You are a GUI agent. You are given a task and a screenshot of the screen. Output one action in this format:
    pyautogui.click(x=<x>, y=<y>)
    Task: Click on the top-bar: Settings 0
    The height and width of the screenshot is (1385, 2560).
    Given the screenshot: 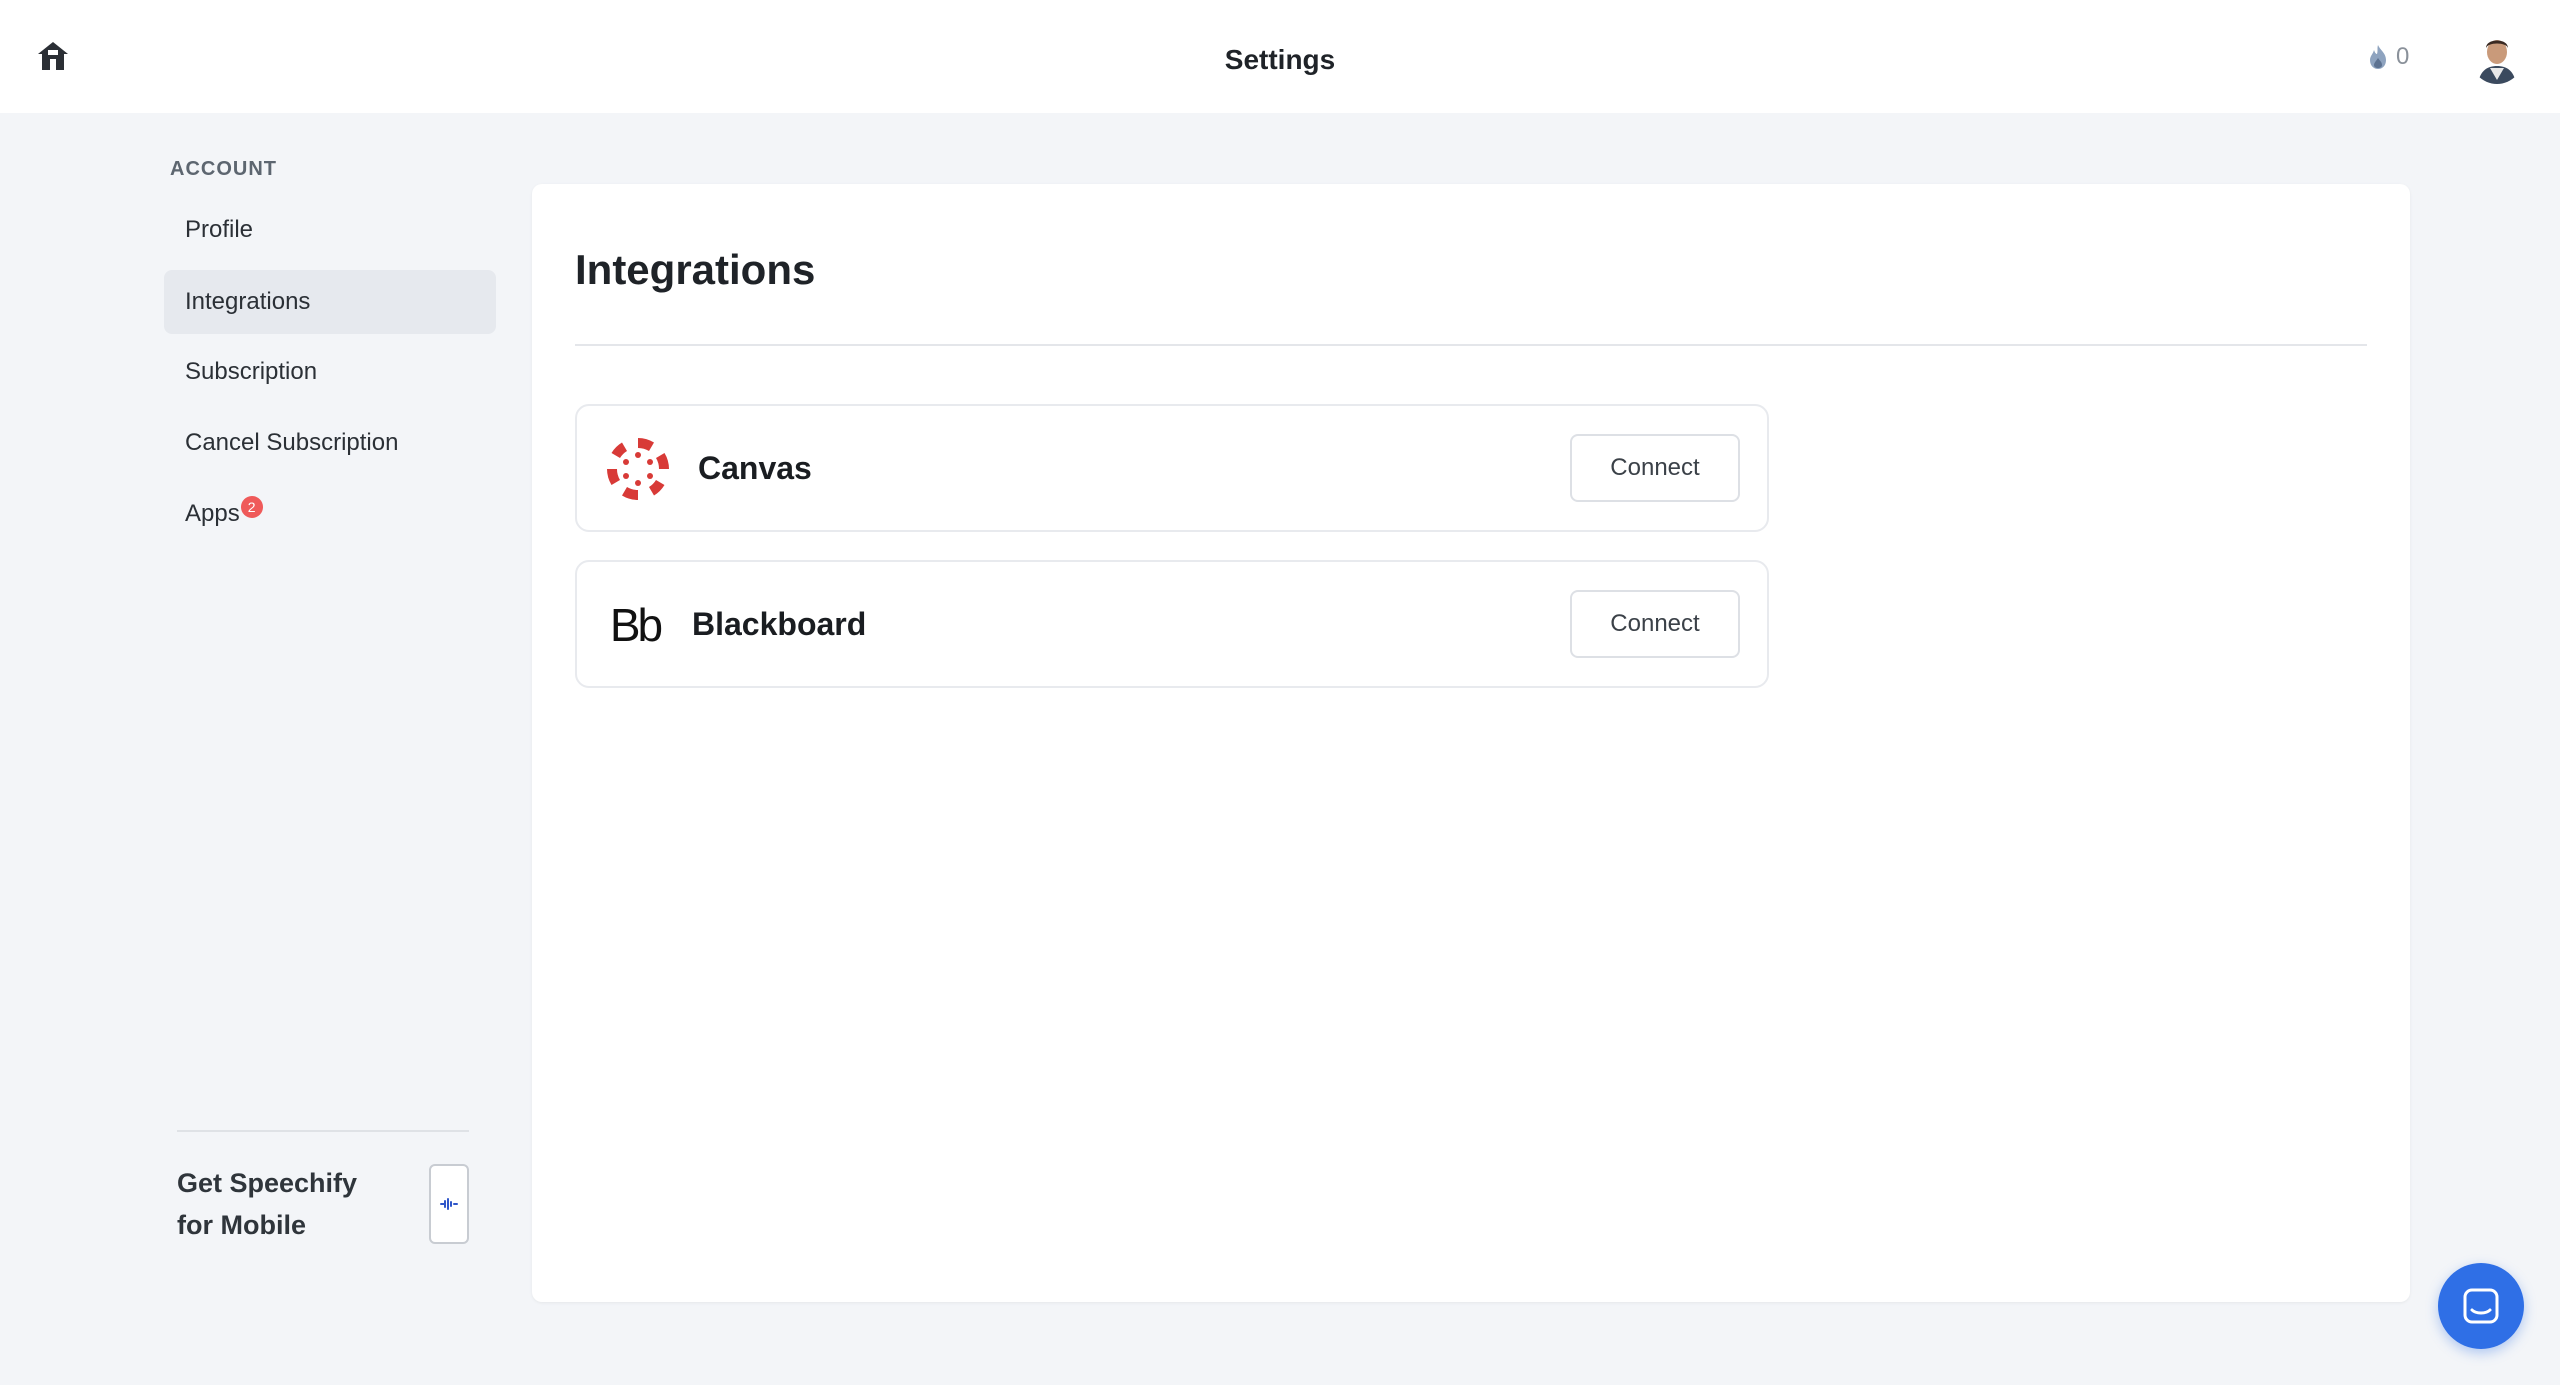 What is the action you would take?
    pyautogui.click(x=1280, y=56)
    